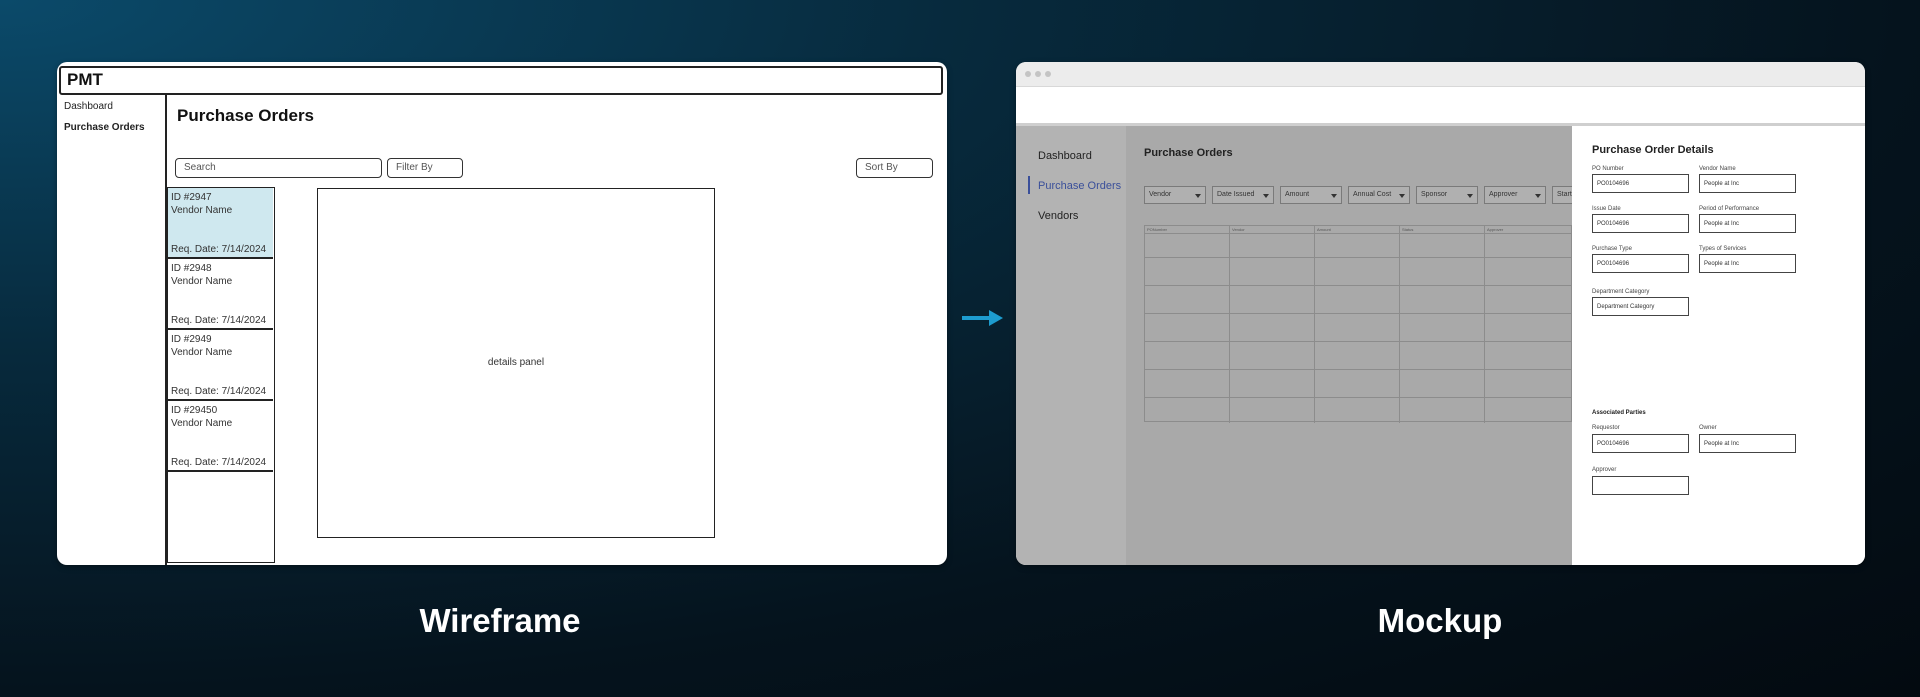 Image resolution: width=1920 pixels, height=697 pixels. I want to click on table-header-cell: PONumber, so click(1157, 229).